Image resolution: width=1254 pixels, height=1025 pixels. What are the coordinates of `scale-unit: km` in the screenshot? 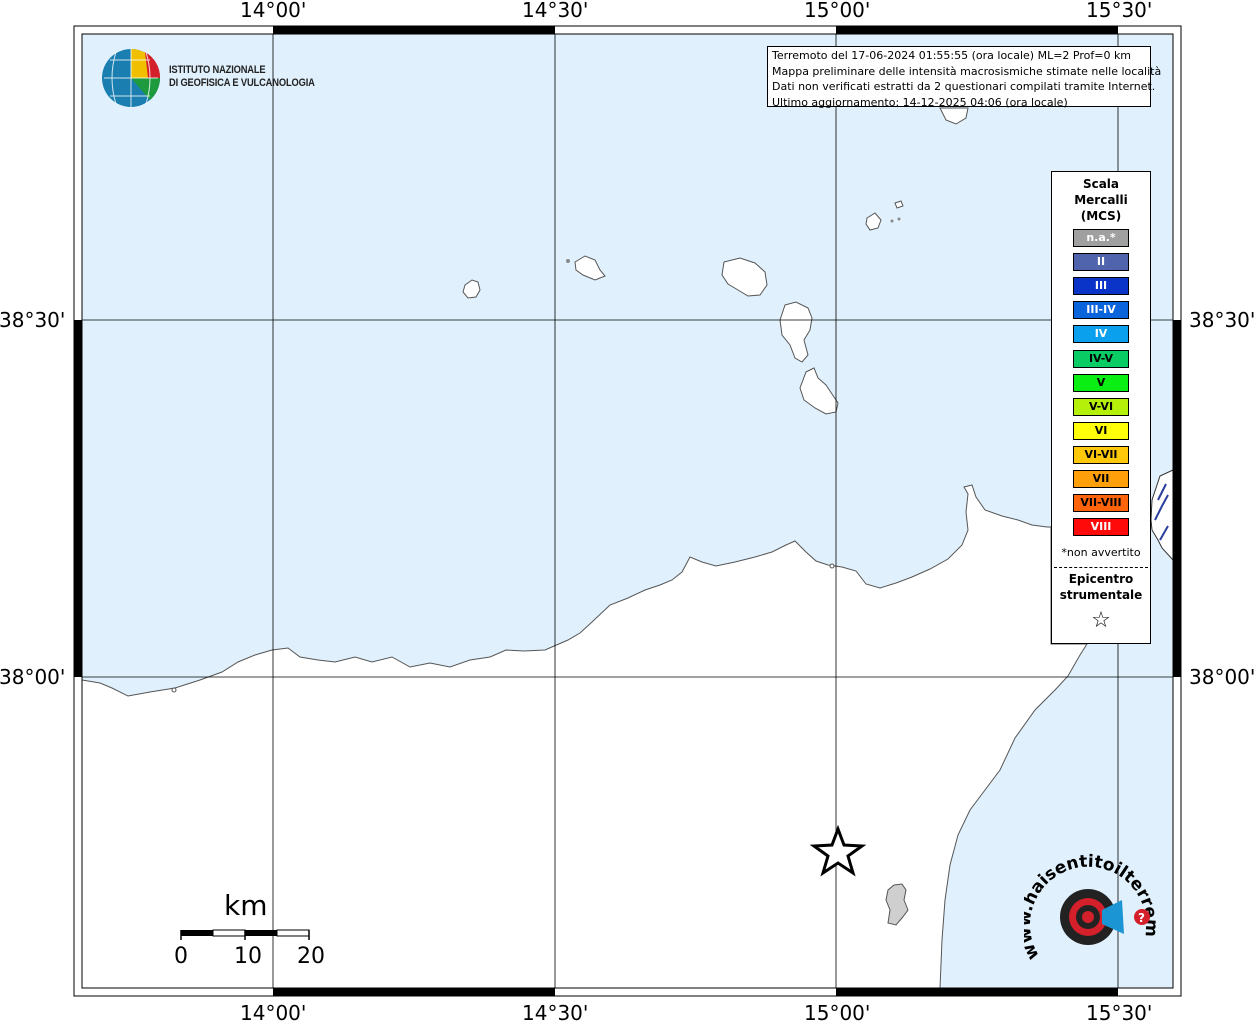 It's located at (246, 905).